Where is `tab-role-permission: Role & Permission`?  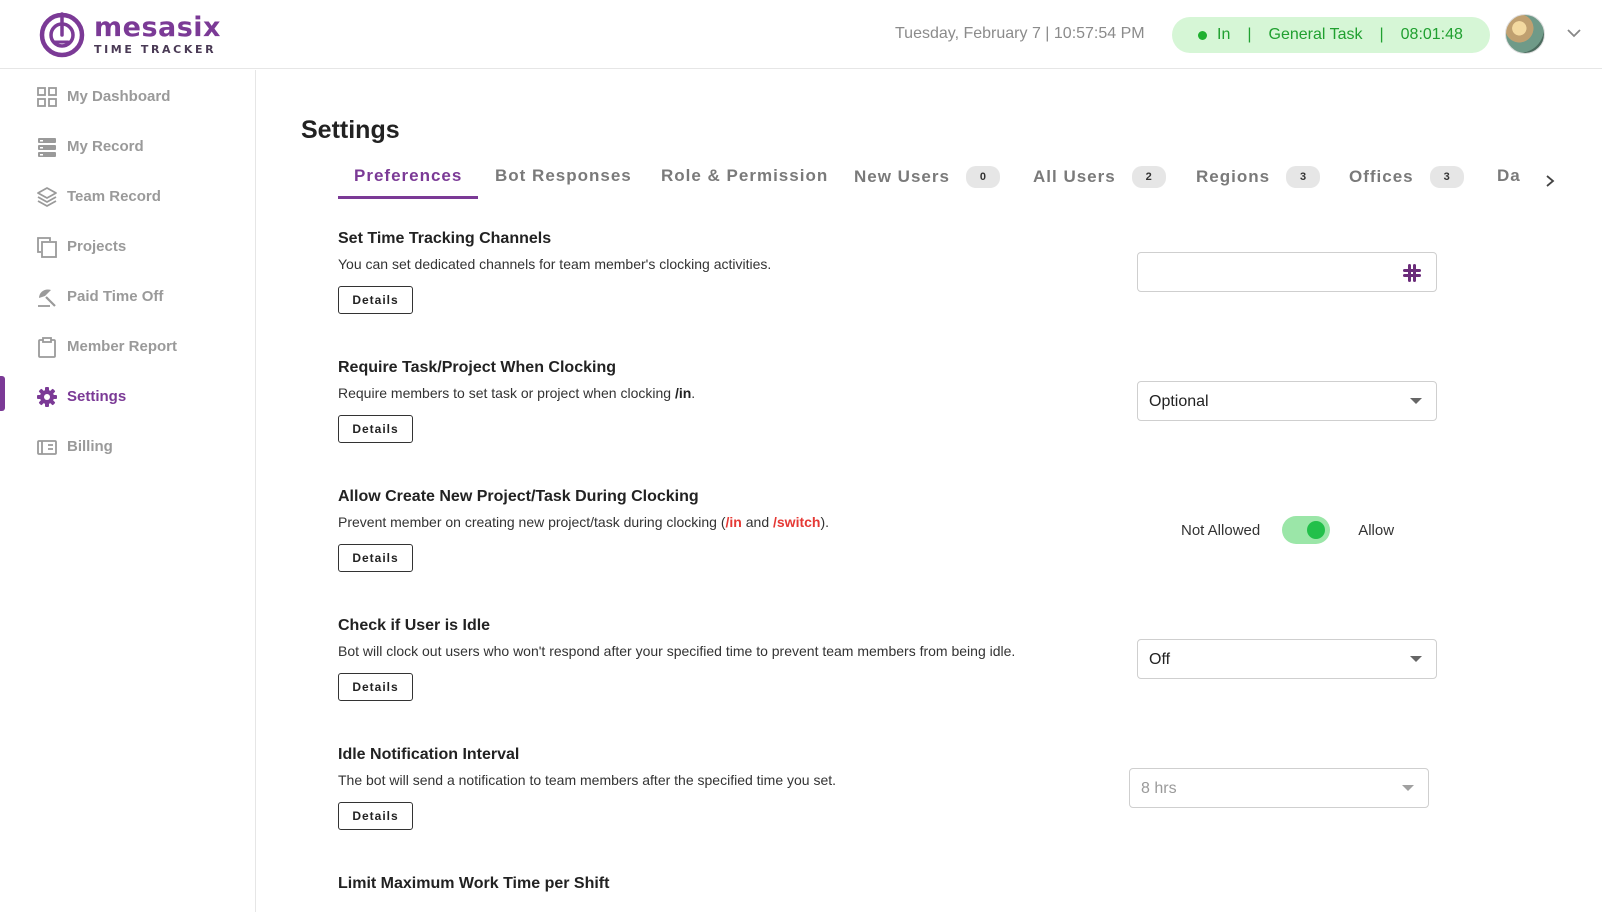 tab-role-permission: Role & Permission is located at coordinates (744, 176).